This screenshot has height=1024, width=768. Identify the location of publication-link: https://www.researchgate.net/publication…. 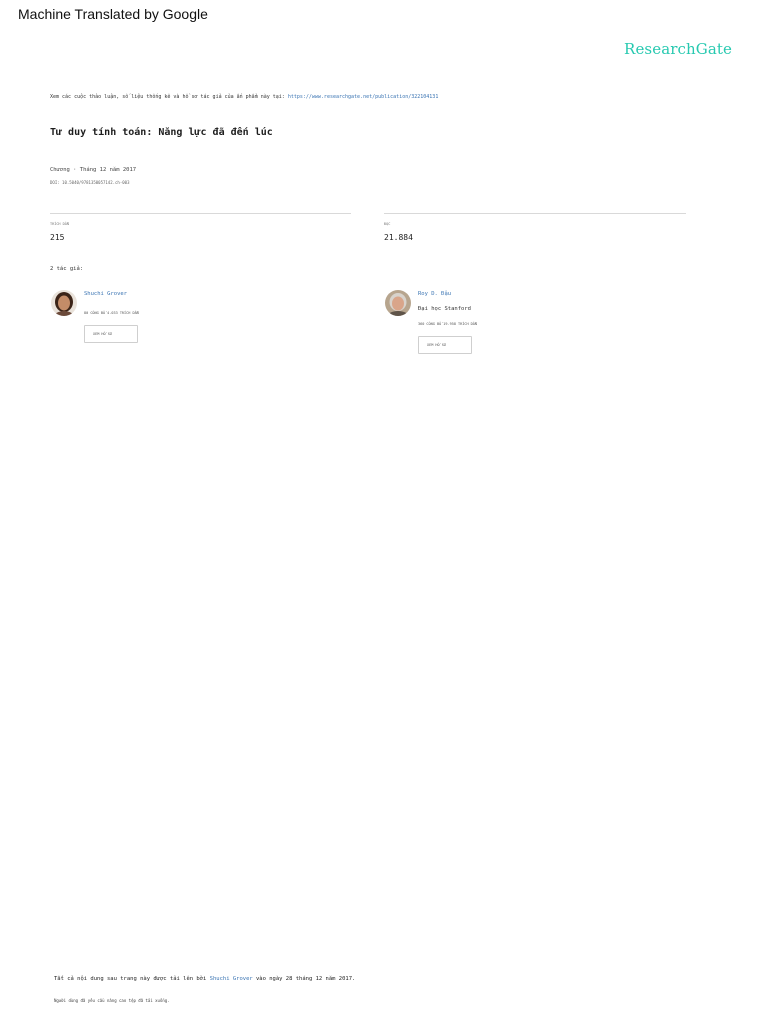
(363, 97).